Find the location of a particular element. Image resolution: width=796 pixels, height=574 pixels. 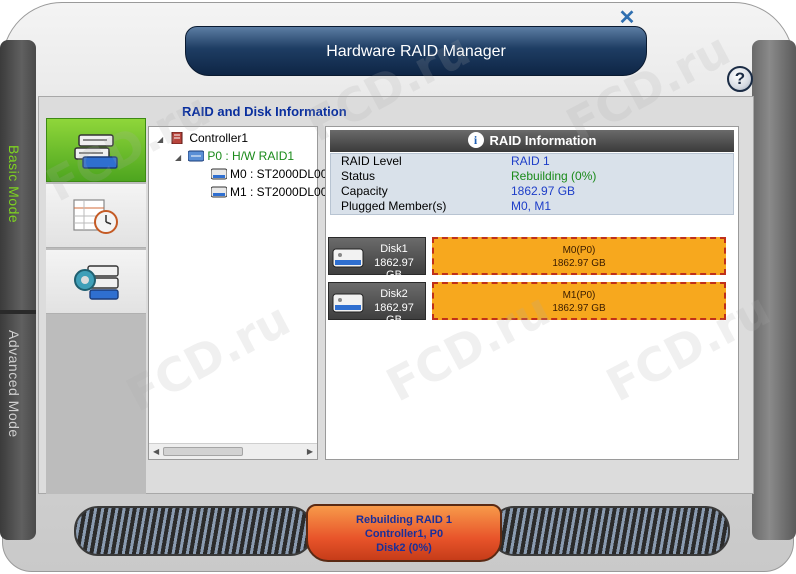

disk-member-segment: M0(P0) 1862.97 GB is located at coordinates (579, 256).